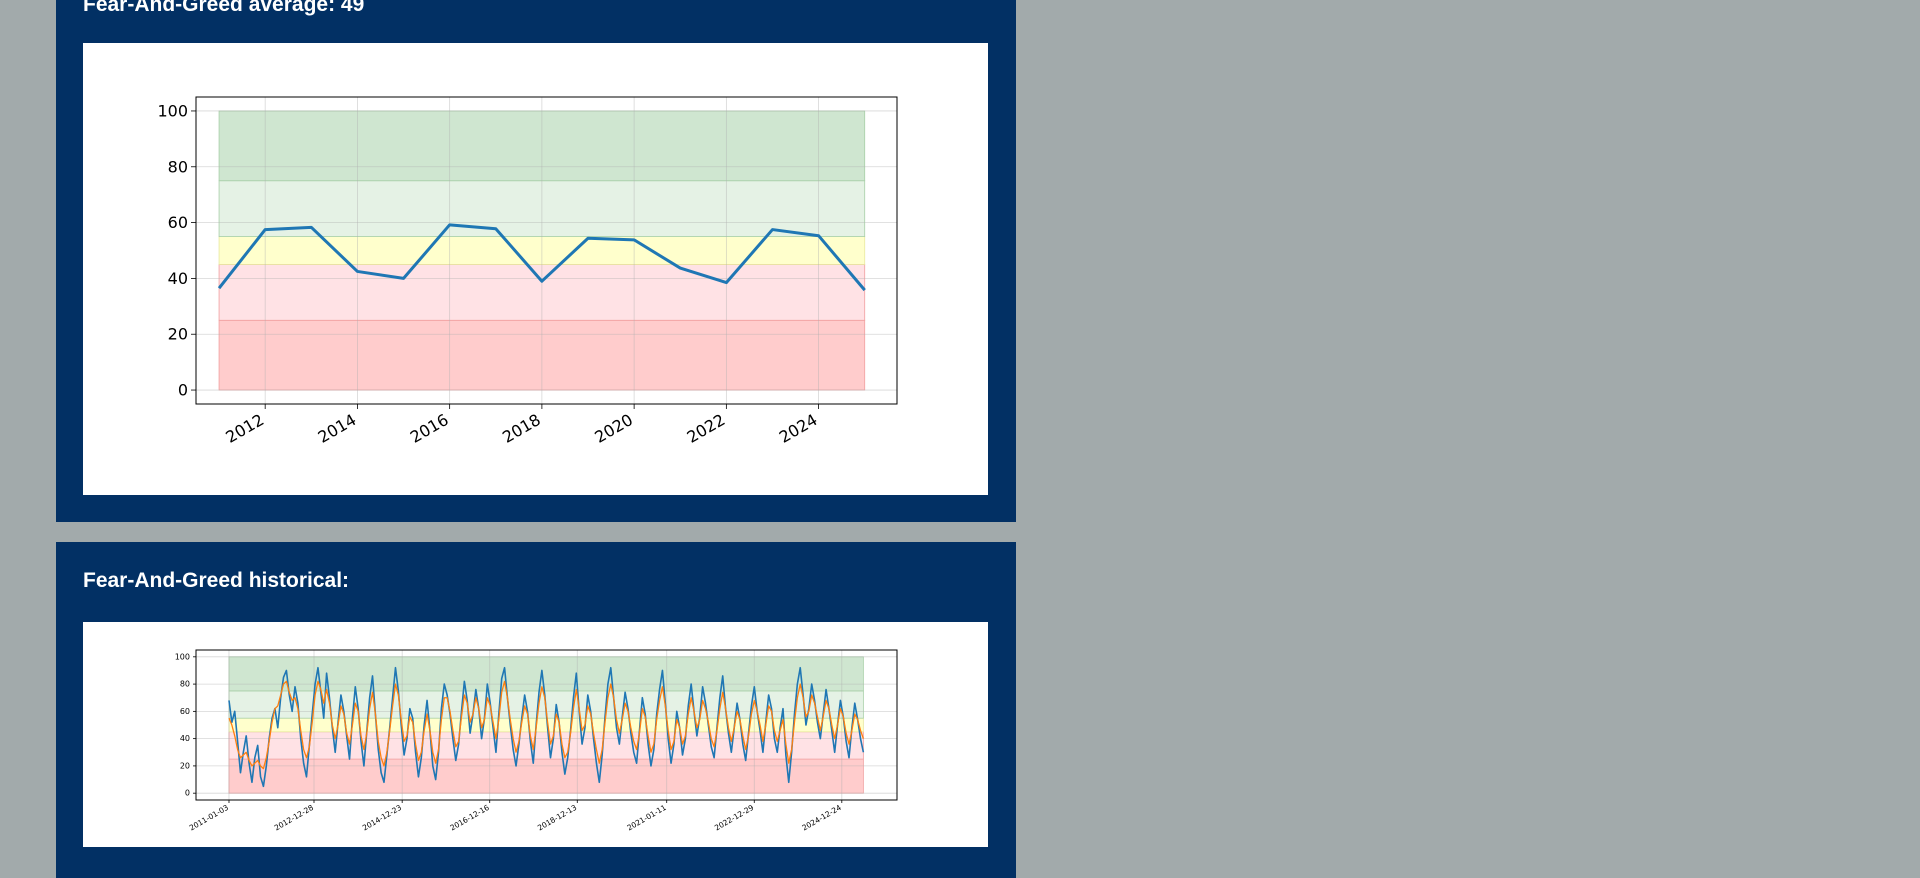 The height and width of the screenshot is (878, 1920). What do you see at coordinates (521, 428) in the screenshot?
I see `x-tick-label: 2018` at bounding box center [521, 428].